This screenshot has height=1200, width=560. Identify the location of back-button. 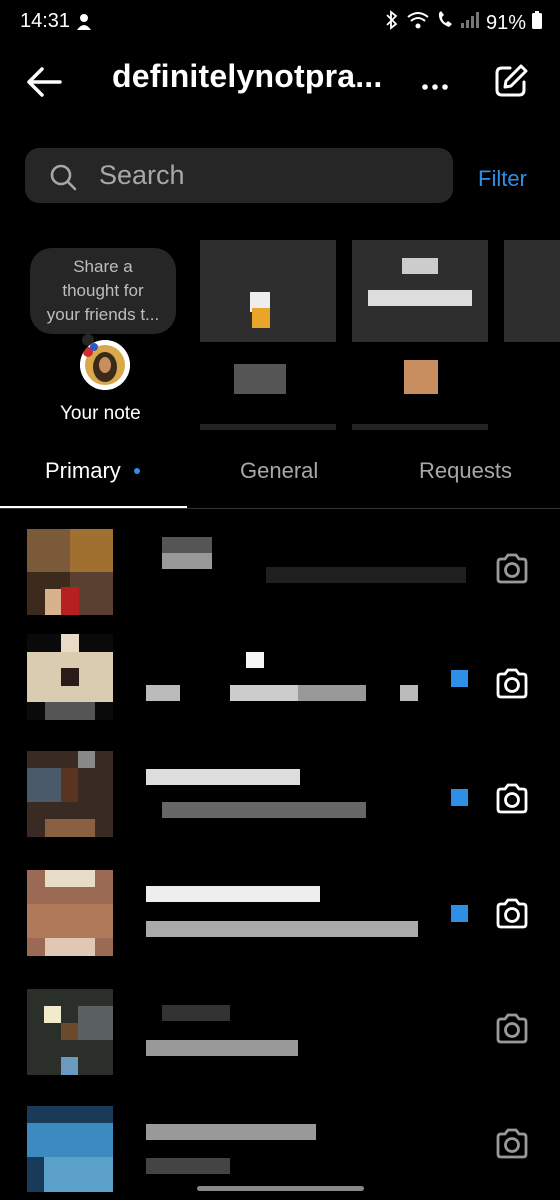
(44, 84).